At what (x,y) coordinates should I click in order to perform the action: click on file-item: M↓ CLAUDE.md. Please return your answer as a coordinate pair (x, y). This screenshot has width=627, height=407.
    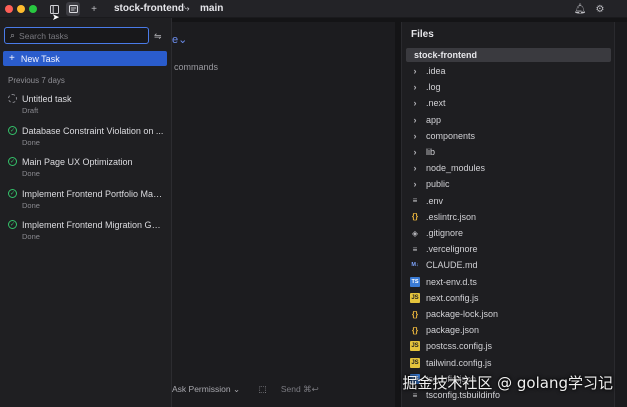
    Looking at the image, I should click on (508, 265).